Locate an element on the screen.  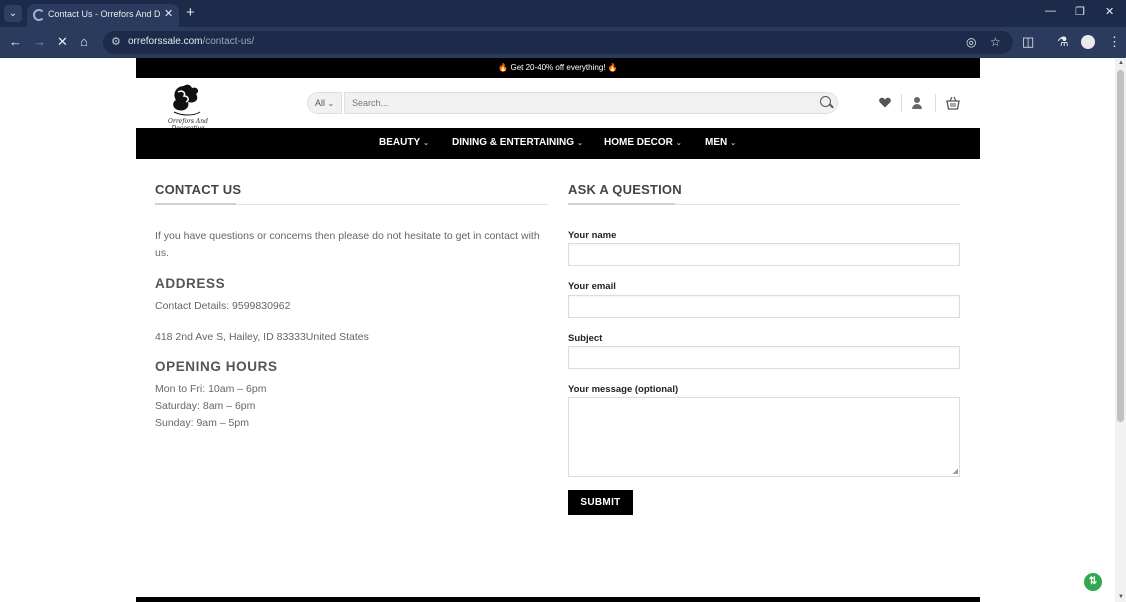
page-scrollbar: ▲ ▼ is located at coordinates (1120, 330).